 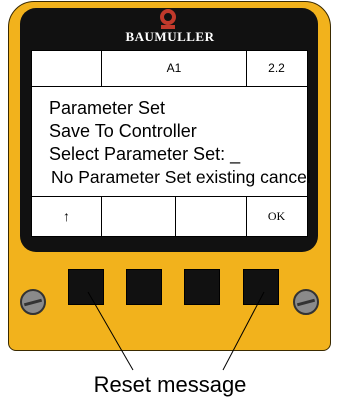 What do you see at coordinates (170, 36) in the screenshot?
I see `brand-logo-text: BAUMULLER` at bounding box center [170, 36].